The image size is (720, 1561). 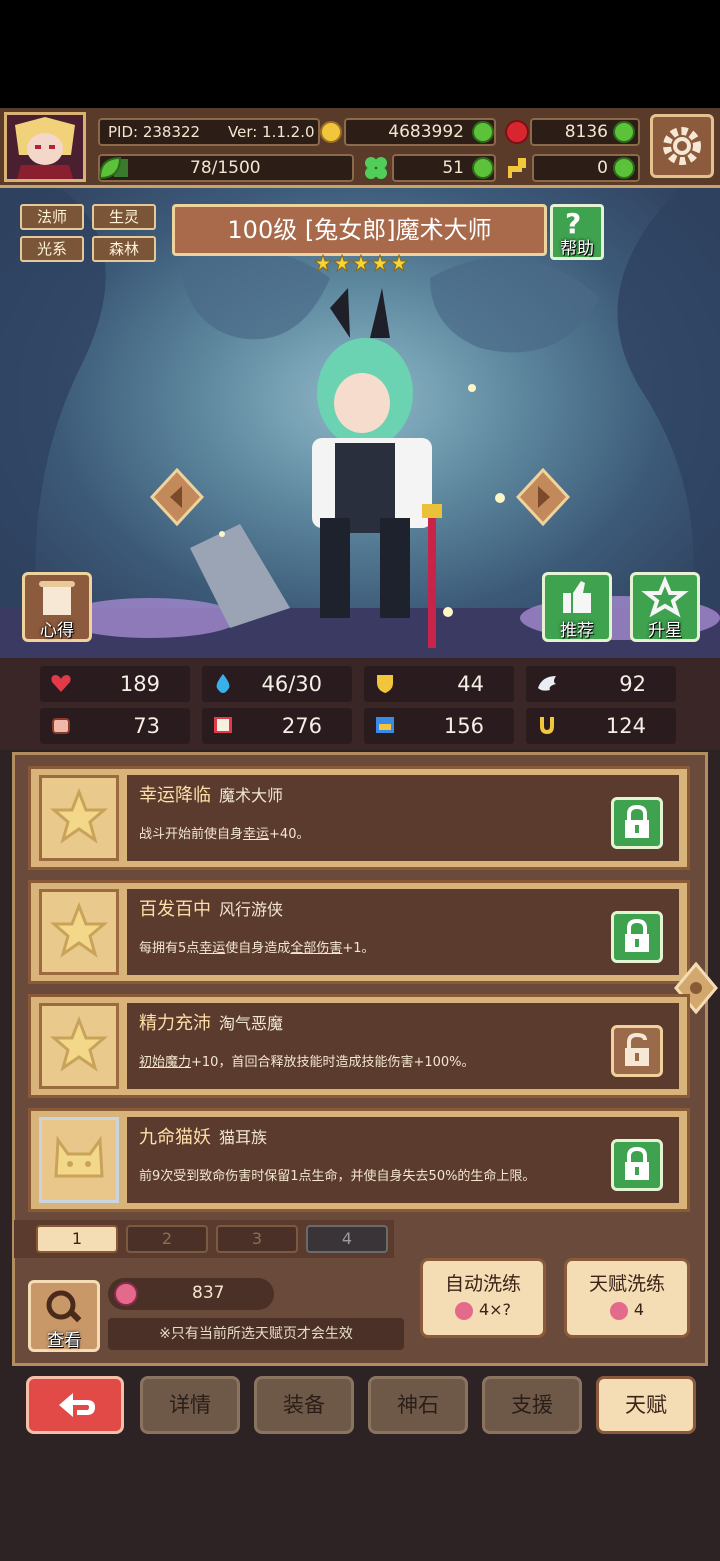 I want to click on stat-attack: 73, so click(x=115, y=726).